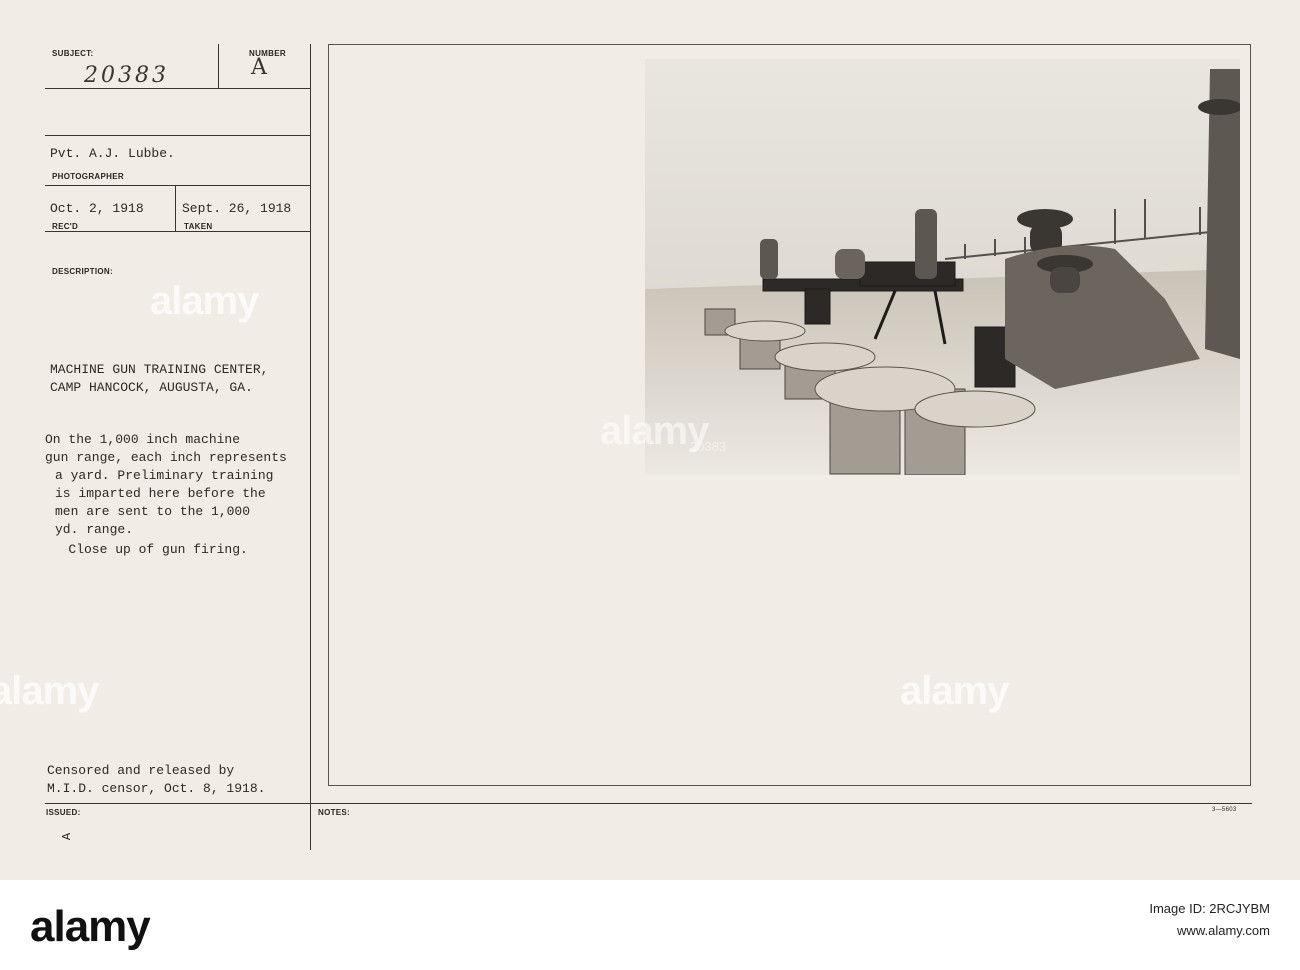 This screenshot has width=1300, height=970. What do you see at coordinates (88, 176) in the screenshot?
I see `photographer-label: PHOTOGRAPHER` at bounding box center [88, 176].